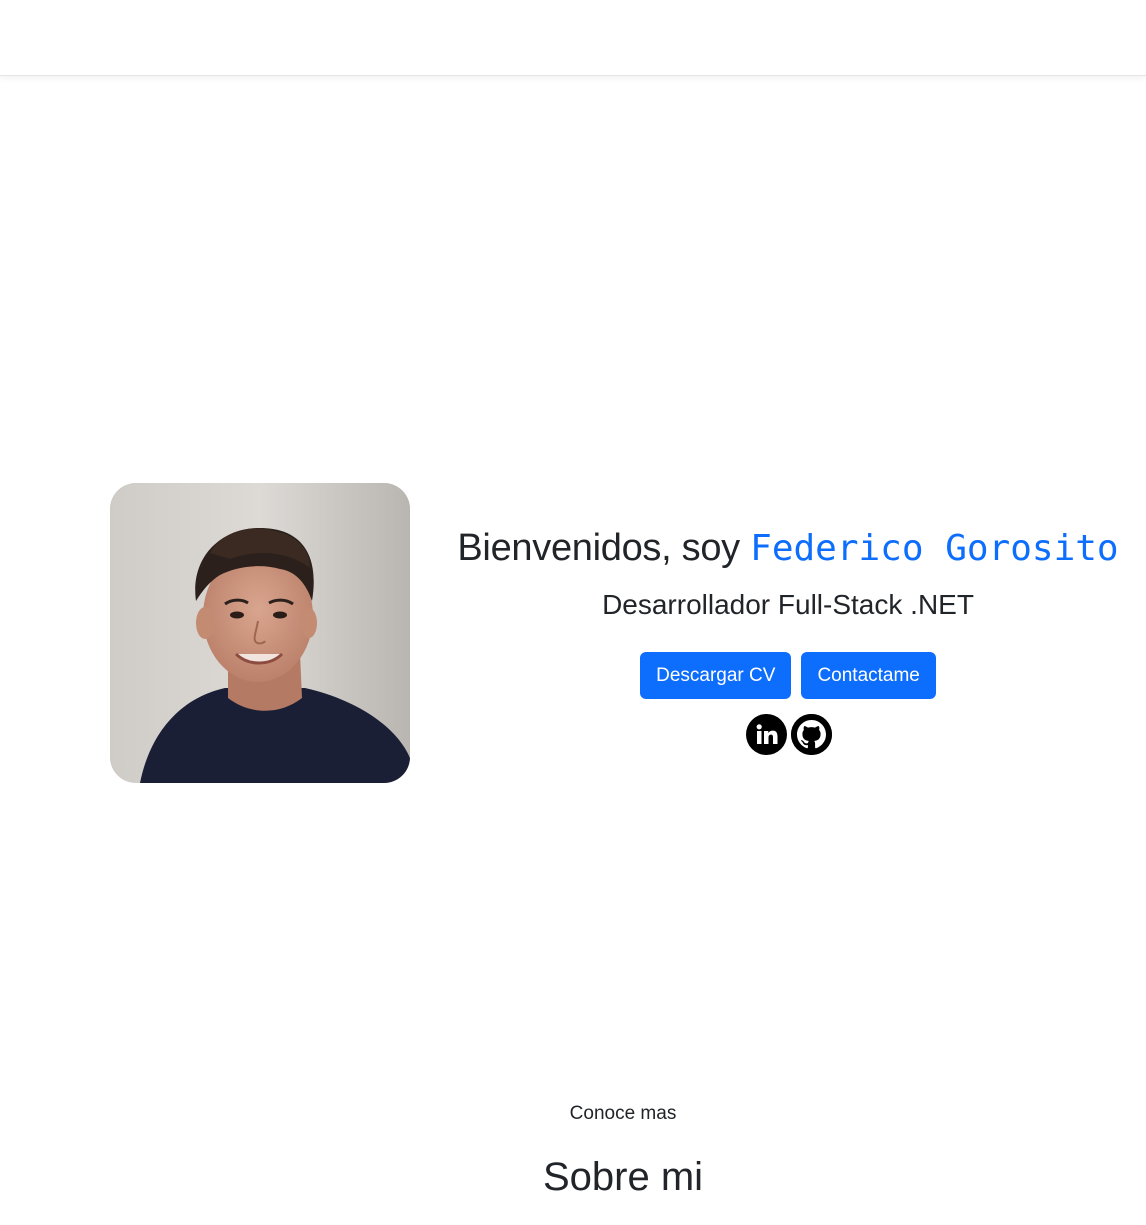 The image size is (1146, 1225). I want to click on contact-button: Contactame, so click(868, 675).